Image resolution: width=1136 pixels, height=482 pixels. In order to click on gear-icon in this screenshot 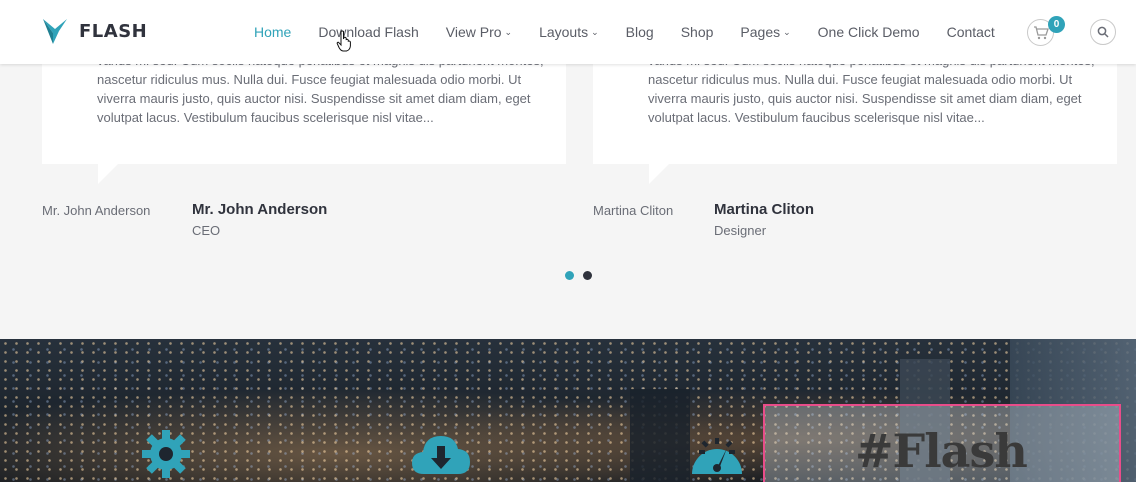, I will do `click(166, 454)`.